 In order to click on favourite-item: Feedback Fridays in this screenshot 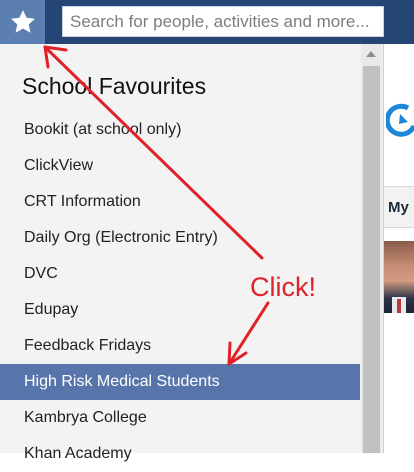, I will do `click(180, 346)`.